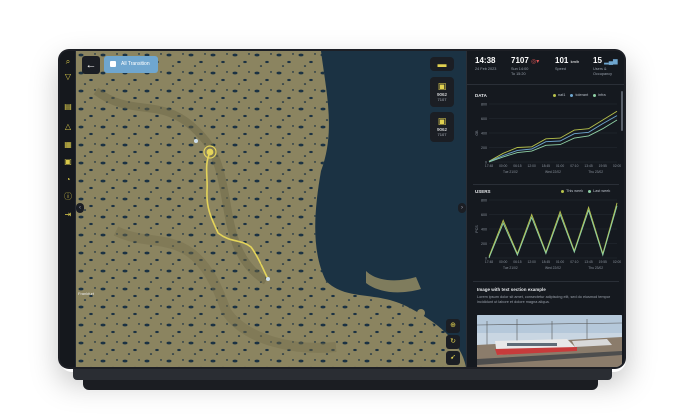 This screenshot has height=418, width=675. Describe the element at coordinates (622, 111) in the screenshot. I see `panel-scrollbar` at that location.